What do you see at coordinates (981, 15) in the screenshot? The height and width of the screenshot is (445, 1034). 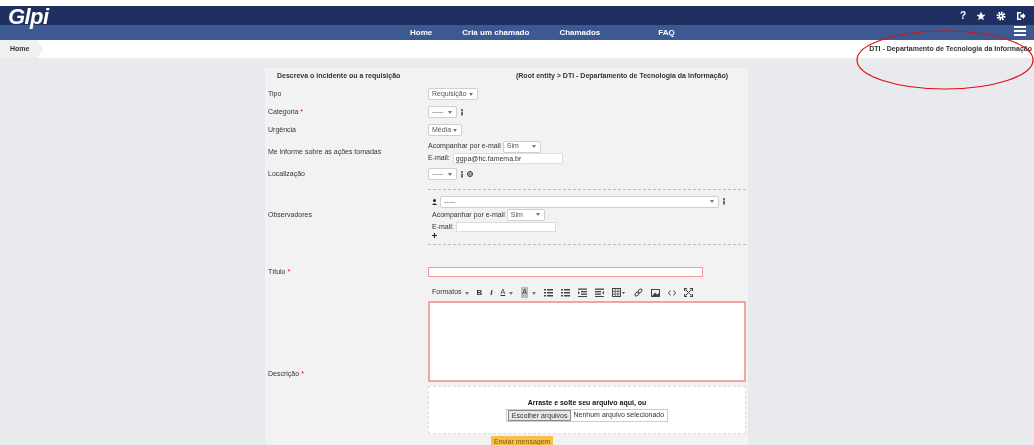 I see `star-icon` at bounding box center [981, 15].